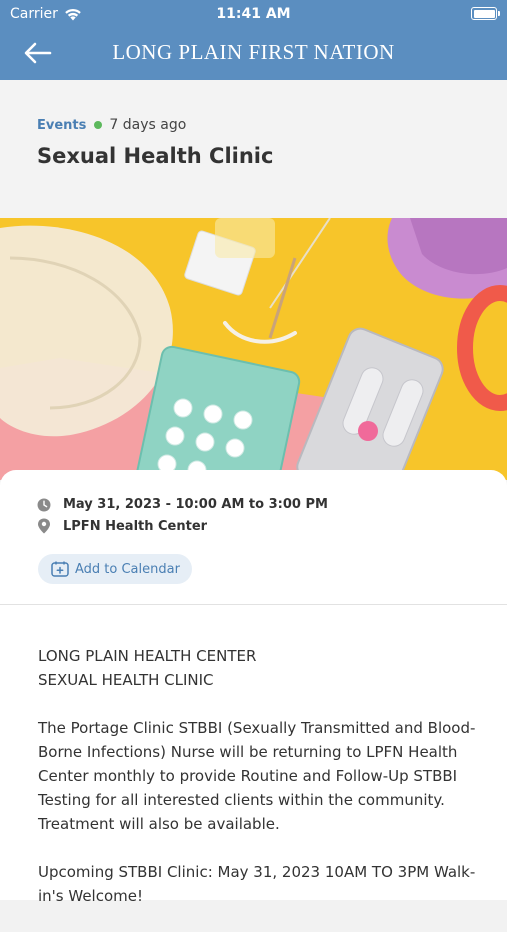  What do you see at coordinates (155, 156) in the screenshot?
I see `event-title: Sexual Health Clinic` at bounding box center [155, 156].